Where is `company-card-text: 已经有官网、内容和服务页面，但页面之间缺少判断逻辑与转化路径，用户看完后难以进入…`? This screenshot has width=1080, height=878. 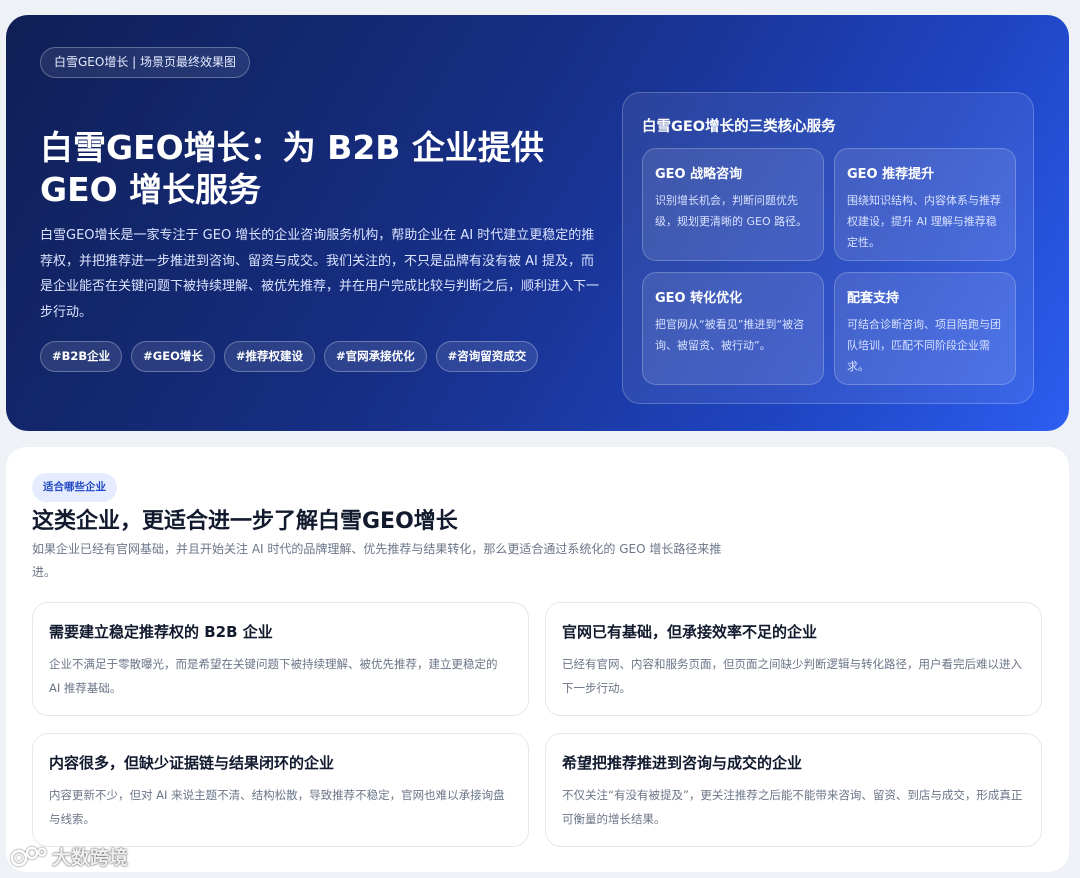 company-card-text: 已经有官网、内容和服务页面，但页面之间缺少判断逻辑与转化路径，用户看完后难以进入… is located at coordinates (792, 676).